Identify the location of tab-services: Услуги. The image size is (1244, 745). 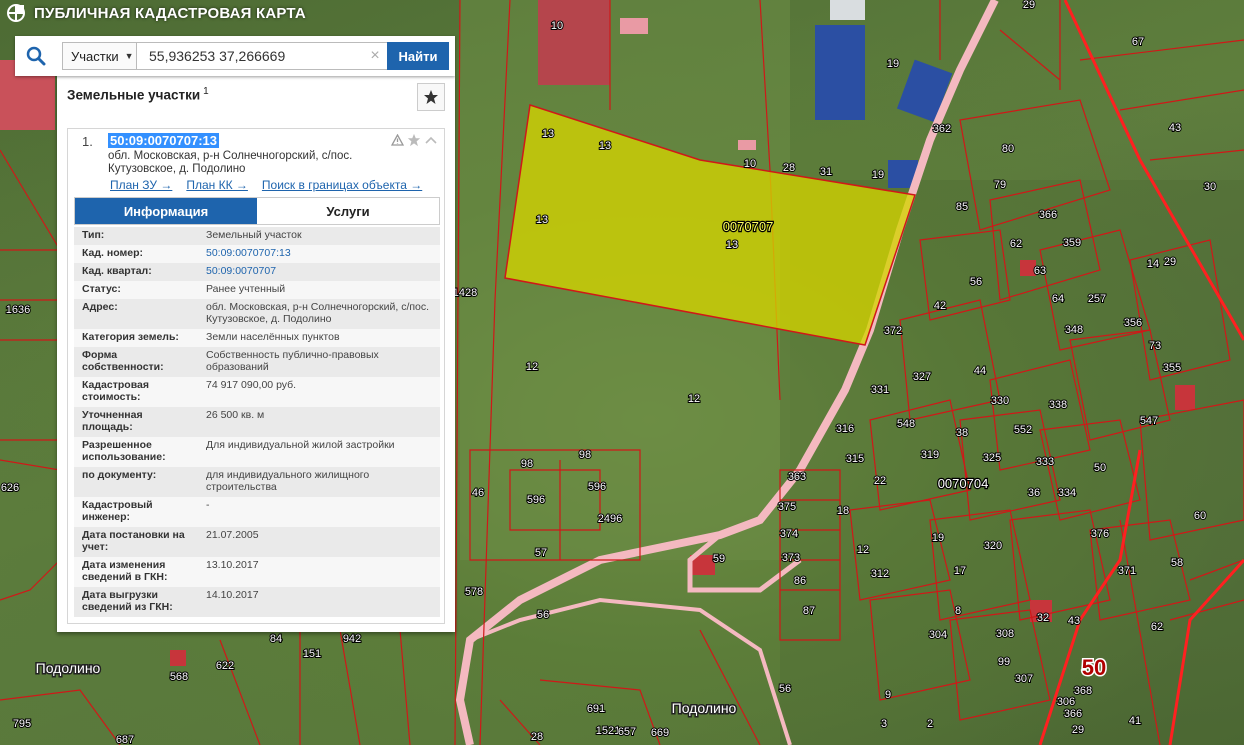
(348, 211).